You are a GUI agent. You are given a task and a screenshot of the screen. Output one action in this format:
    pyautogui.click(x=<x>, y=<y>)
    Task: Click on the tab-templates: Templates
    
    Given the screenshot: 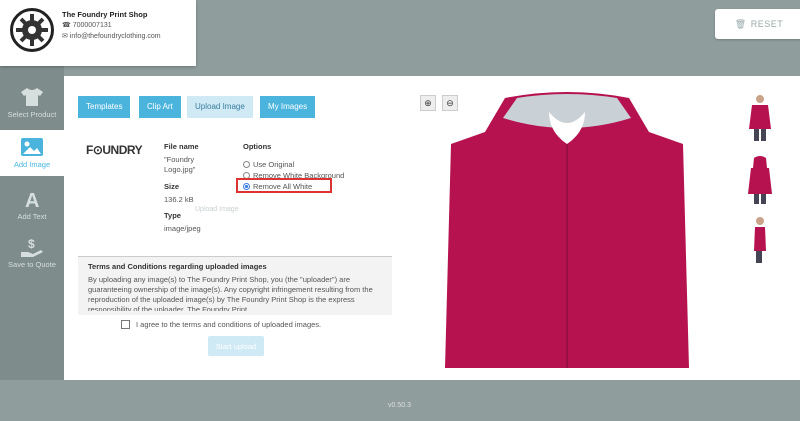 What is the action you would take?
    pyautogui.click(x=104, y=107)
    